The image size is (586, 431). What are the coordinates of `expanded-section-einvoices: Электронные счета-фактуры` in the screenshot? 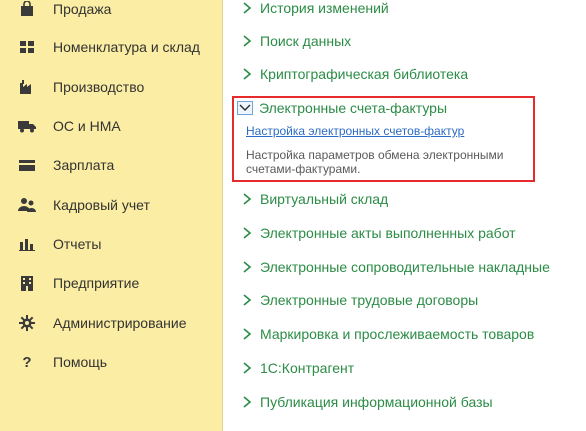 It's located at (342, 108).